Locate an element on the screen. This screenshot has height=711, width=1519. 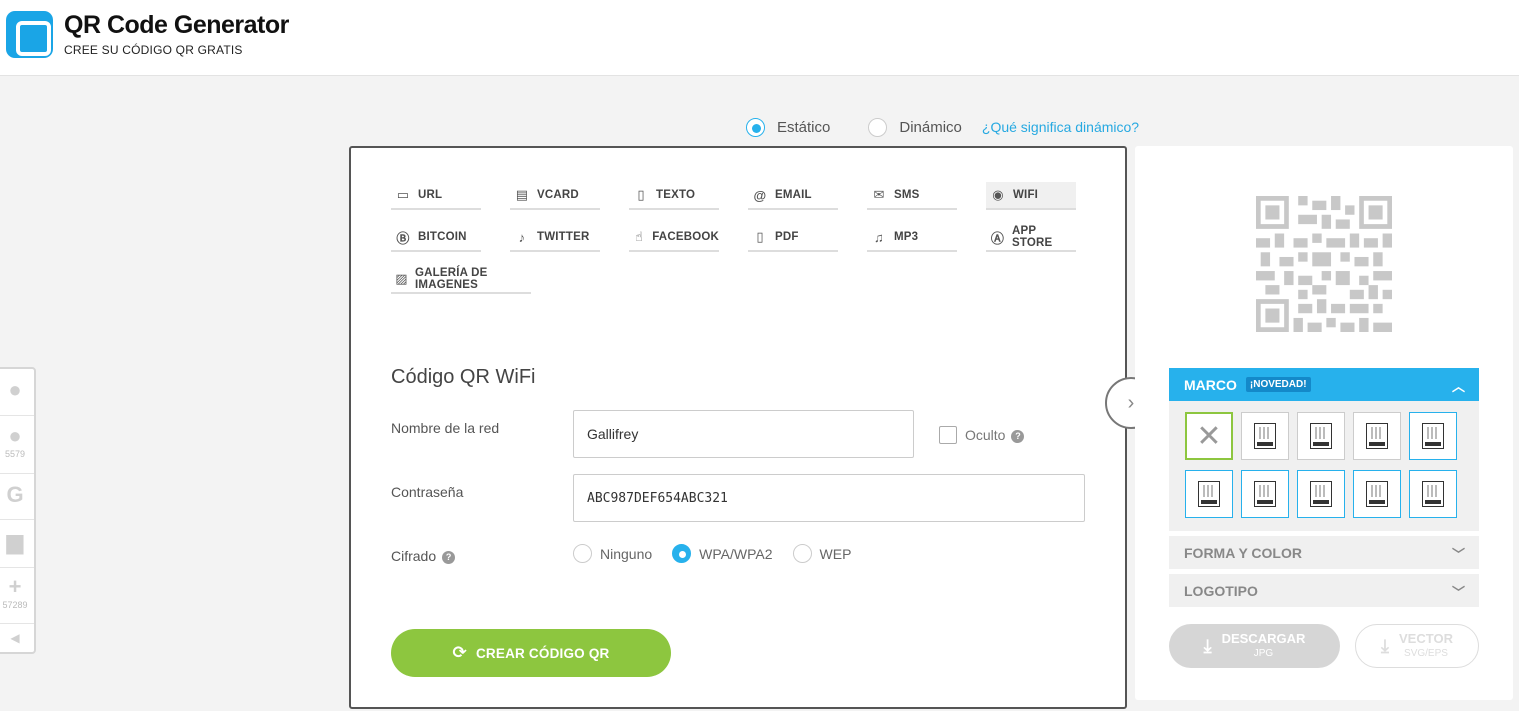
at-icon: @ is located at coordinates (760, 195).